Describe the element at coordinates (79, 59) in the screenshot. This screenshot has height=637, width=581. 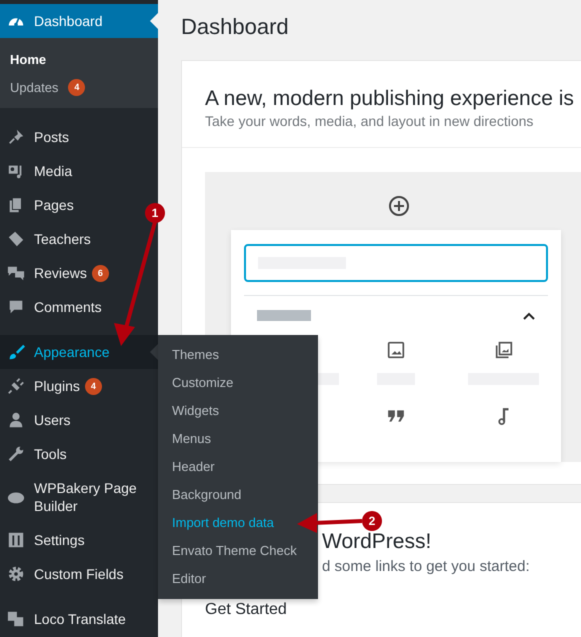
I see `submenu-item: Home` at that location.